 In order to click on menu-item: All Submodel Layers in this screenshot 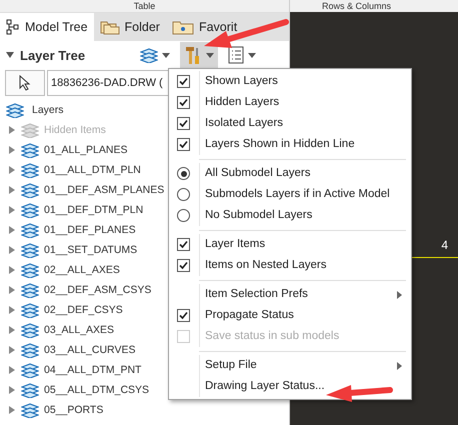, I will do `click(290, 173)`.